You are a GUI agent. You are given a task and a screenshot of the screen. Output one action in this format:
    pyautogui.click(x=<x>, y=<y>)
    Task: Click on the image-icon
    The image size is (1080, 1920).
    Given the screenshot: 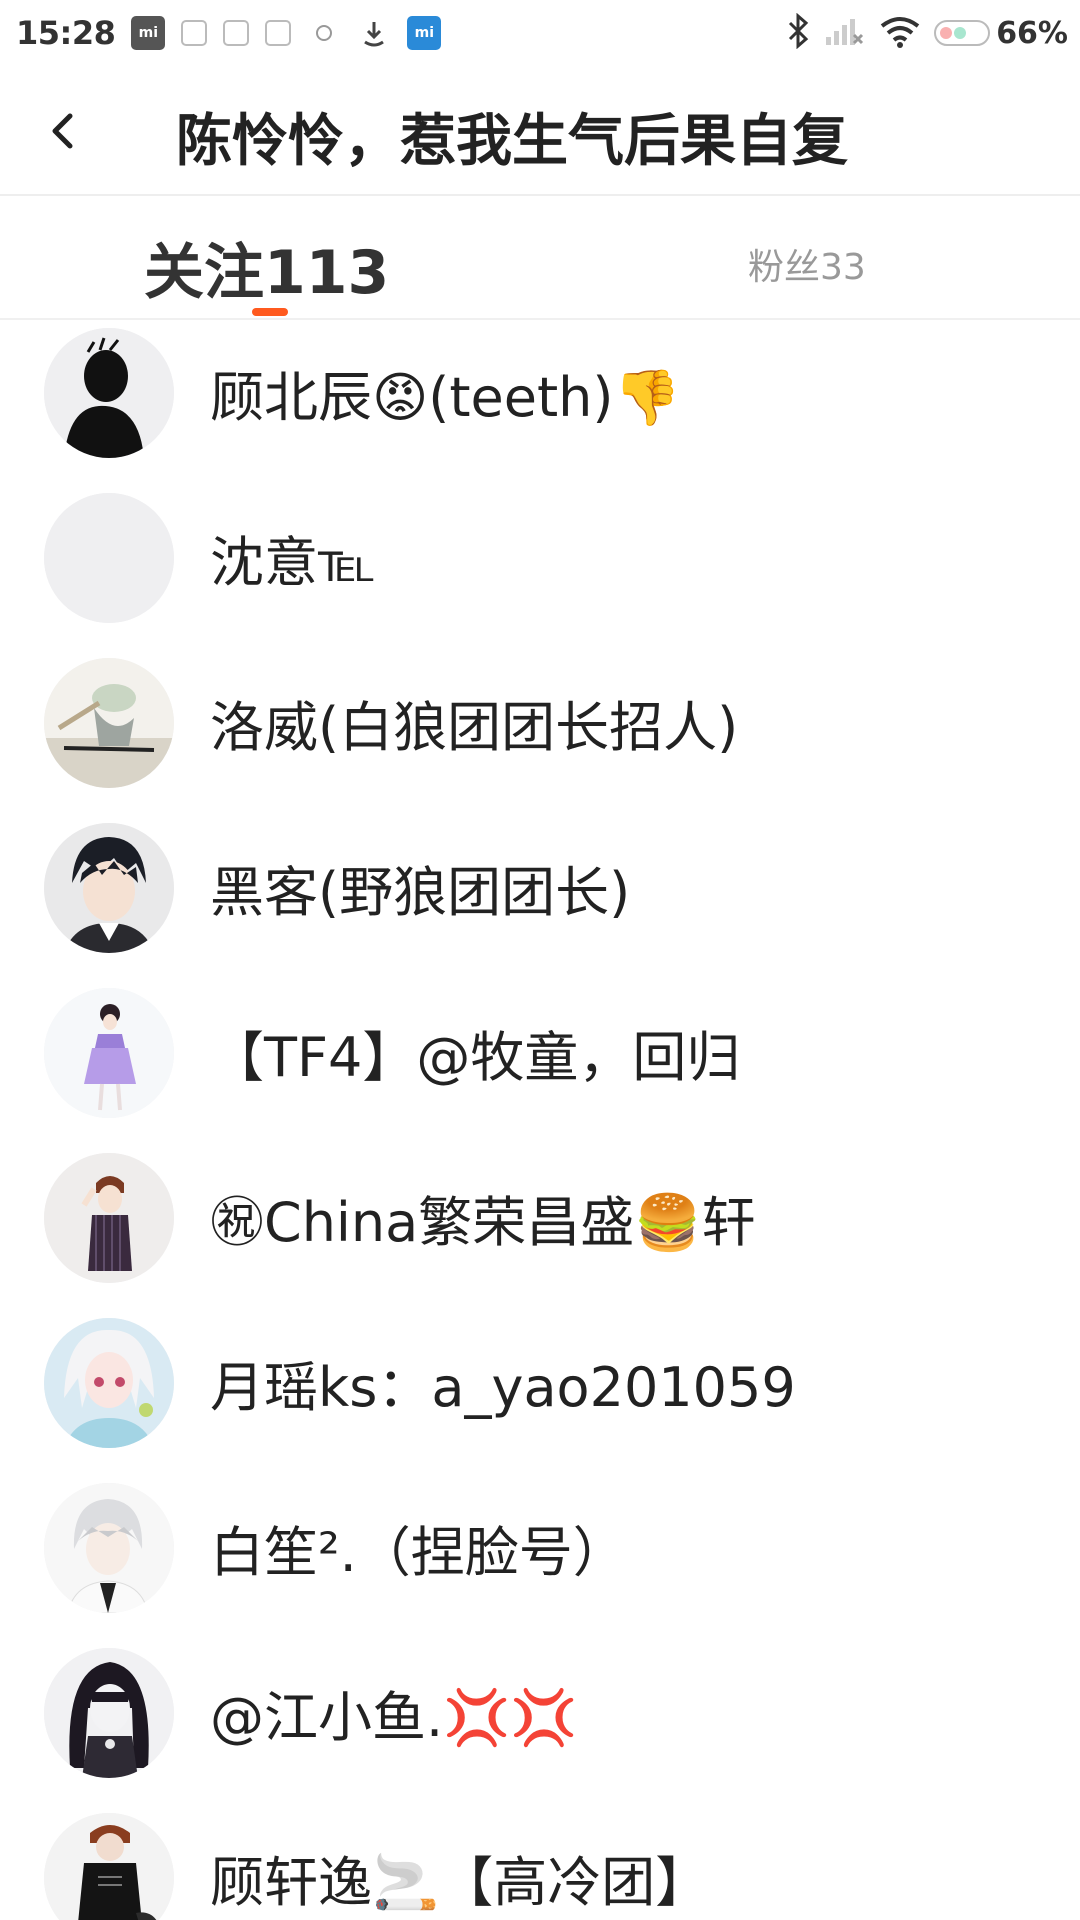 What is the action you would take?
    pyautogui.click(x=278, y=33)
    